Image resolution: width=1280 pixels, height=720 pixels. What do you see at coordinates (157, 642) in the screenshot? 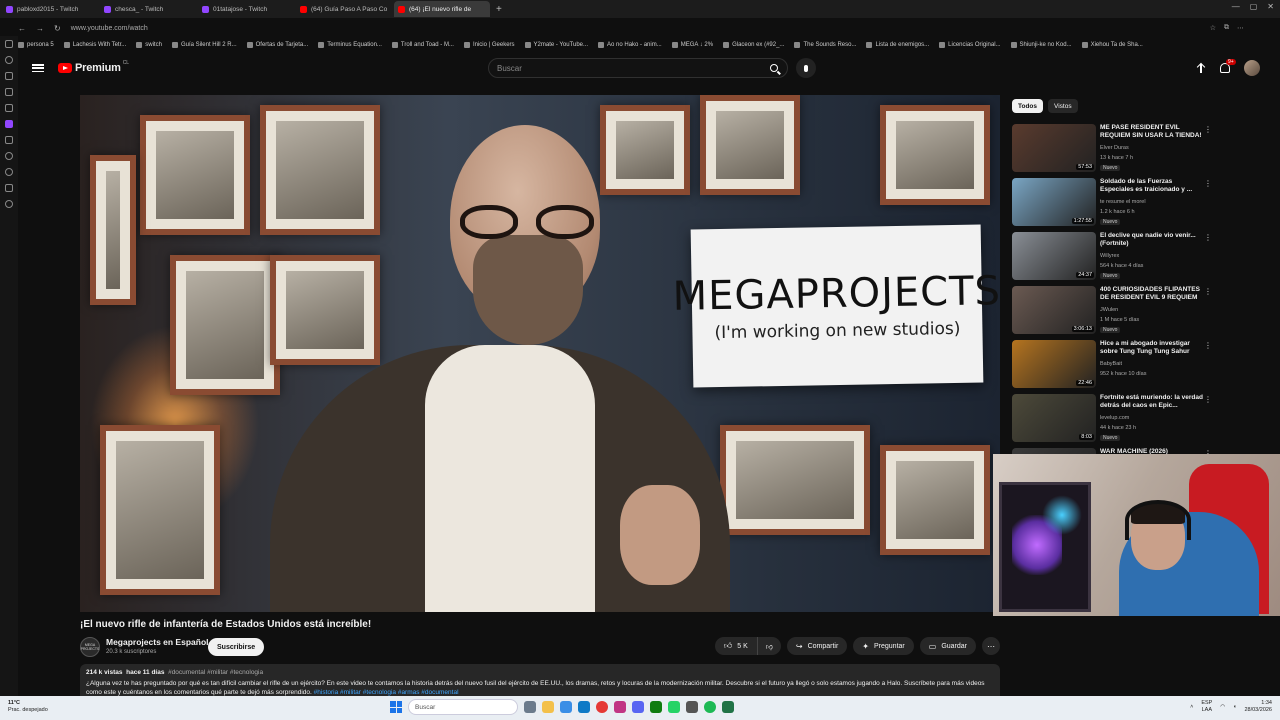
I see `channel-name: Megaprojects en Español` at bounding box center [157, 642].